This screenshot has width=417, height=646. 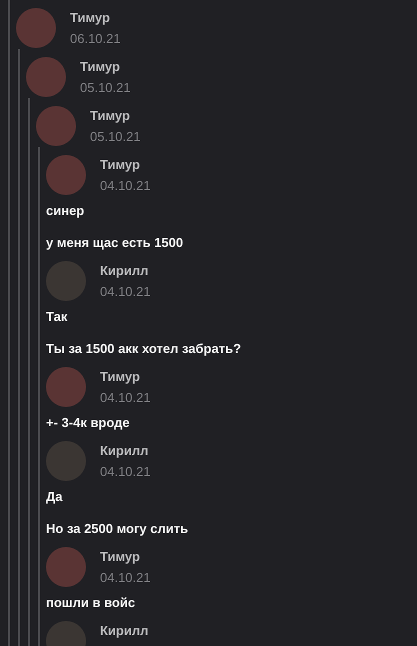 I want to click on message-text: Но за 2500 могу слить, so click(x=118, y=529).